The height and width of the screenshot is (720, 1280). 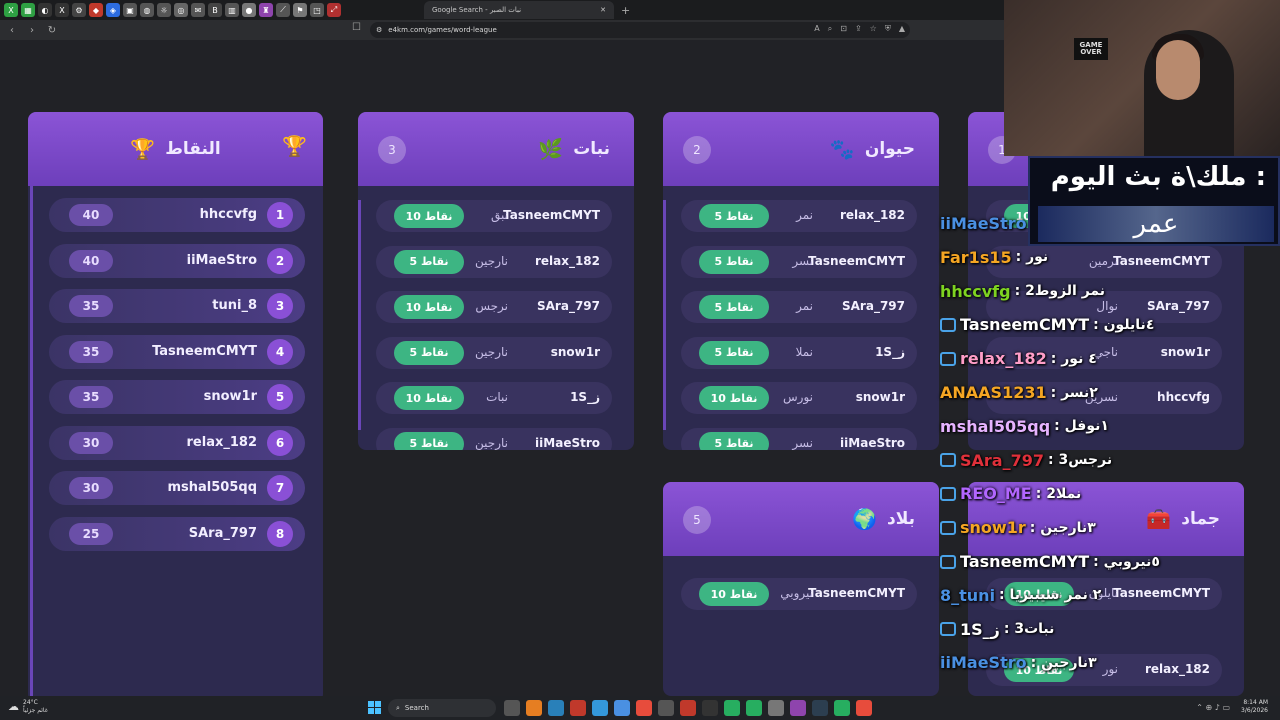 What do you see at coordinates (842, 708) in the screenshot?
I see `app-icon` at bounding box center [842, 708].